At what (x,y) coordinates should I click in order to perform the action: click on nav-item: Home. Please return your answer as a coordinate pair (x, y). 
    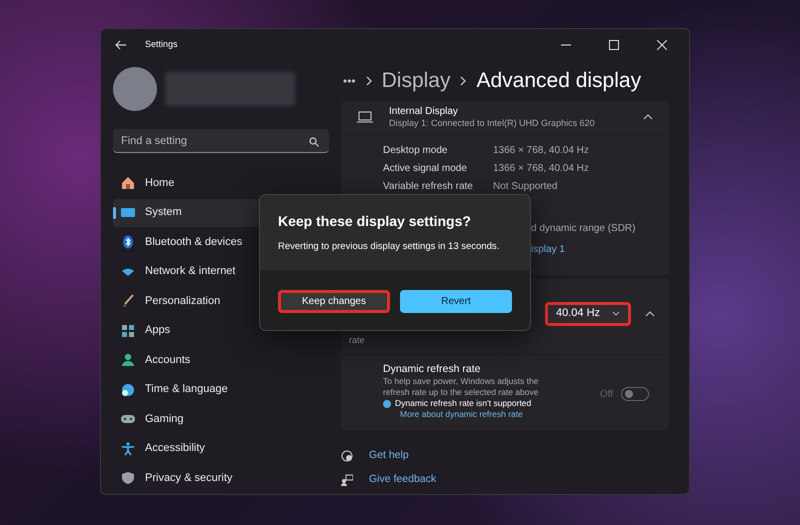
    Looking at the image, I should click on (221, 183).